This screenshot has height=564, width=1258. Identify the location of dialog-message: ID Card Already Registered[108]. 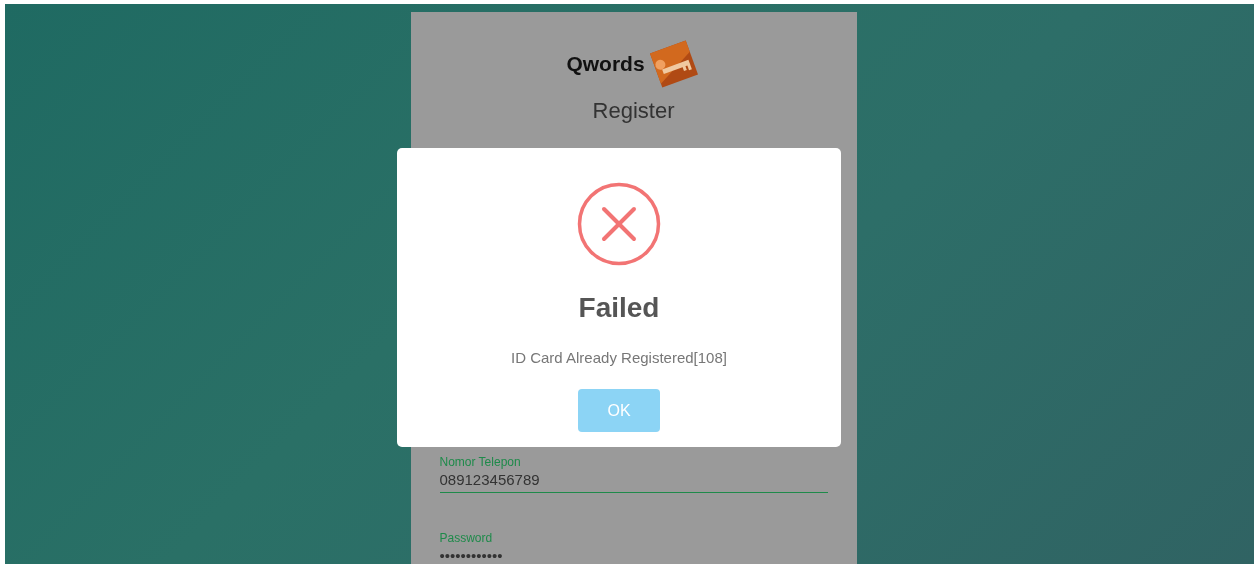
(619, 357).